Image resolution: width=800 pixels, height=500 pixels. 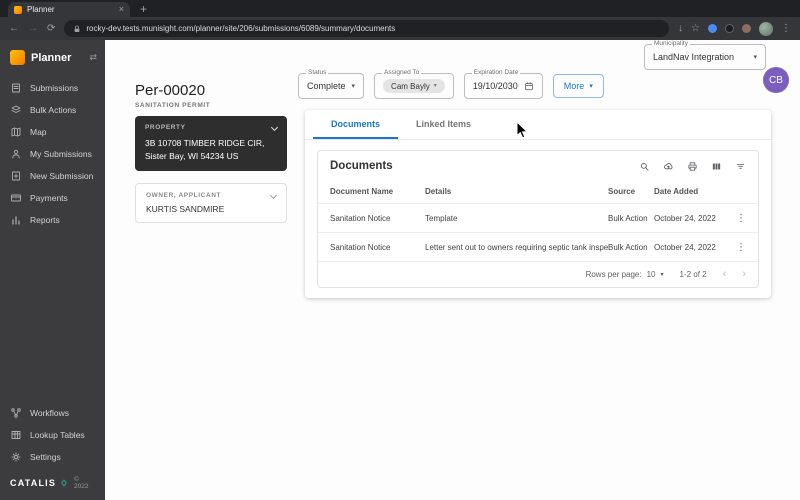 I want to click on sidebar-item-settings: Settings, so click(x=52, y=457).